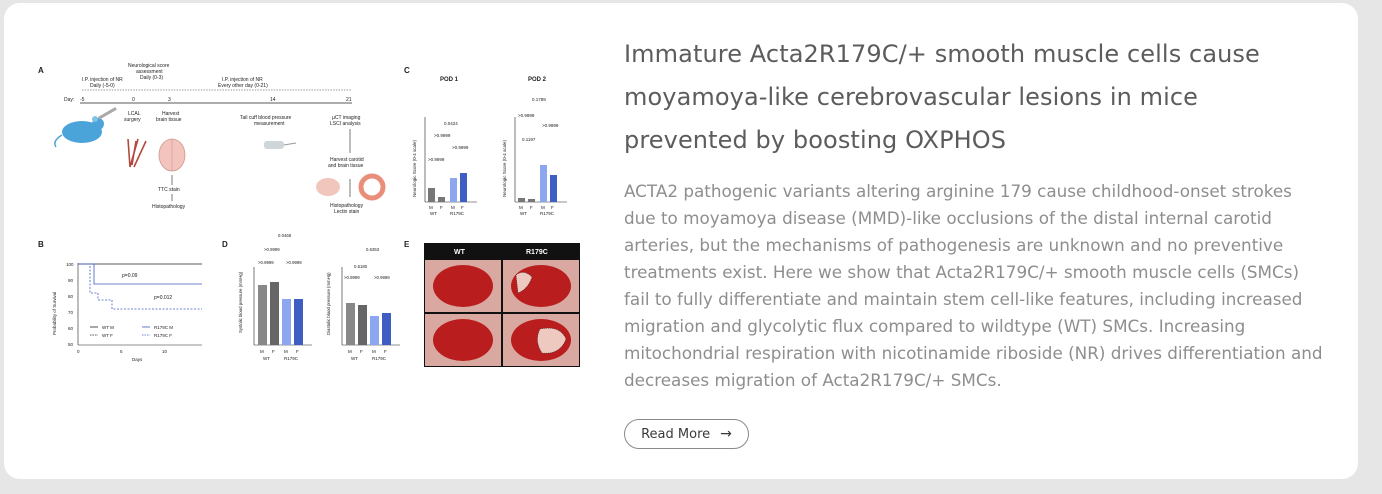  What do you see at coordinates (550, 125) in the screenshot?
I see `panel-c-pod2-stat-2: >0.9999` at bounding box center [550, 125].